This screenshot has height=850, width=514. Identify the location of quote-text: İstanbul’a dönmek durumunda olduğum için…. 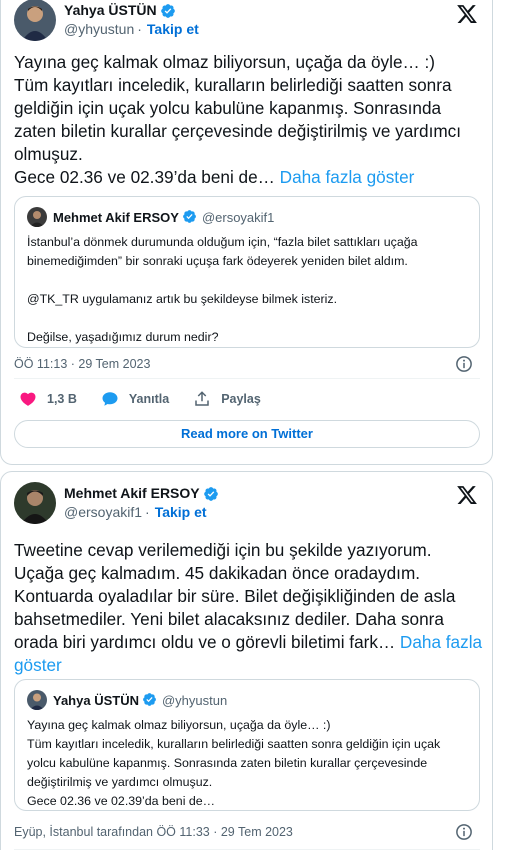
(222, 289).